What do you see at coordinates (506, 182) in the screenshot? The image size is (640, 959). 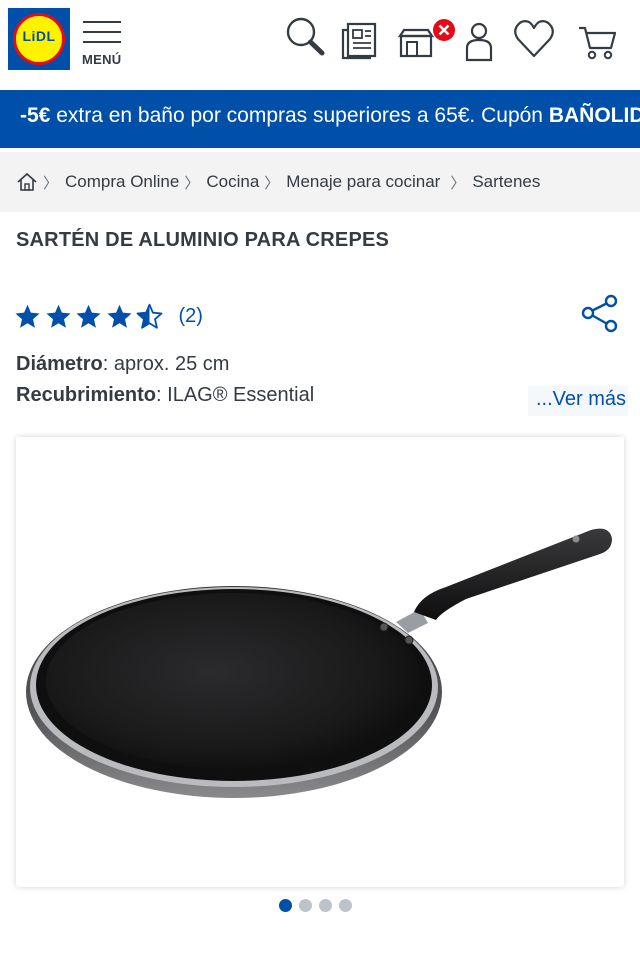 I see `breadcrumb-item-sartenes: Sartenes` at bounding box center [506, 182].